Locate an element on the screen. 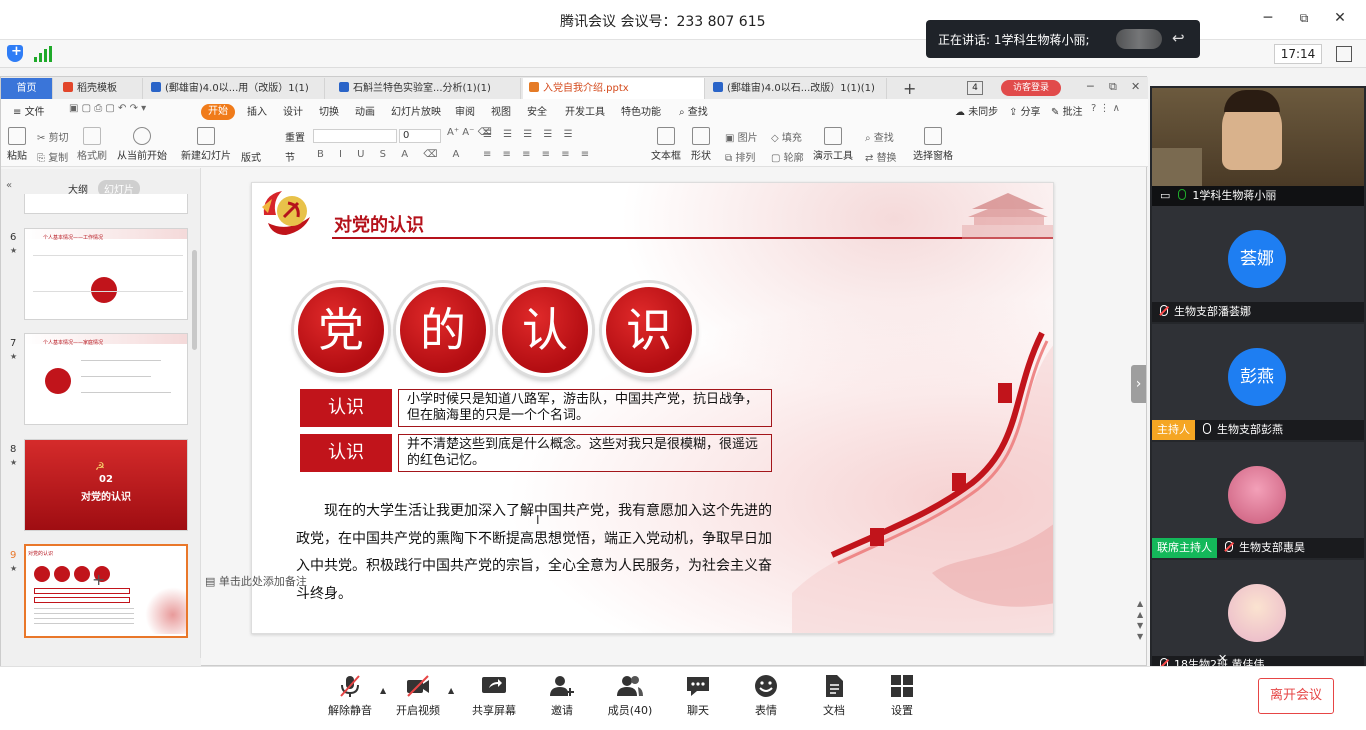 Image resolution: width=1366 pixels, height=730 pixels. undo-icon: ↩ is located at coordinates (1182, 39).